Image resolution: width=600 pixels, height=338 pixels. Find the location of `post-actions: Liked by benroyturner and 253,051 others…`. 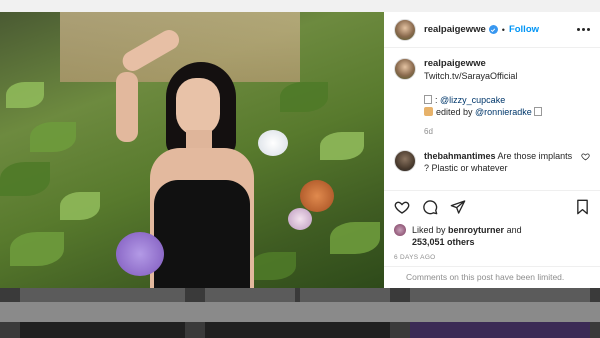

post-actions: Liked by benroyturner and 253,051 others… is located at coordinates (492, 225).